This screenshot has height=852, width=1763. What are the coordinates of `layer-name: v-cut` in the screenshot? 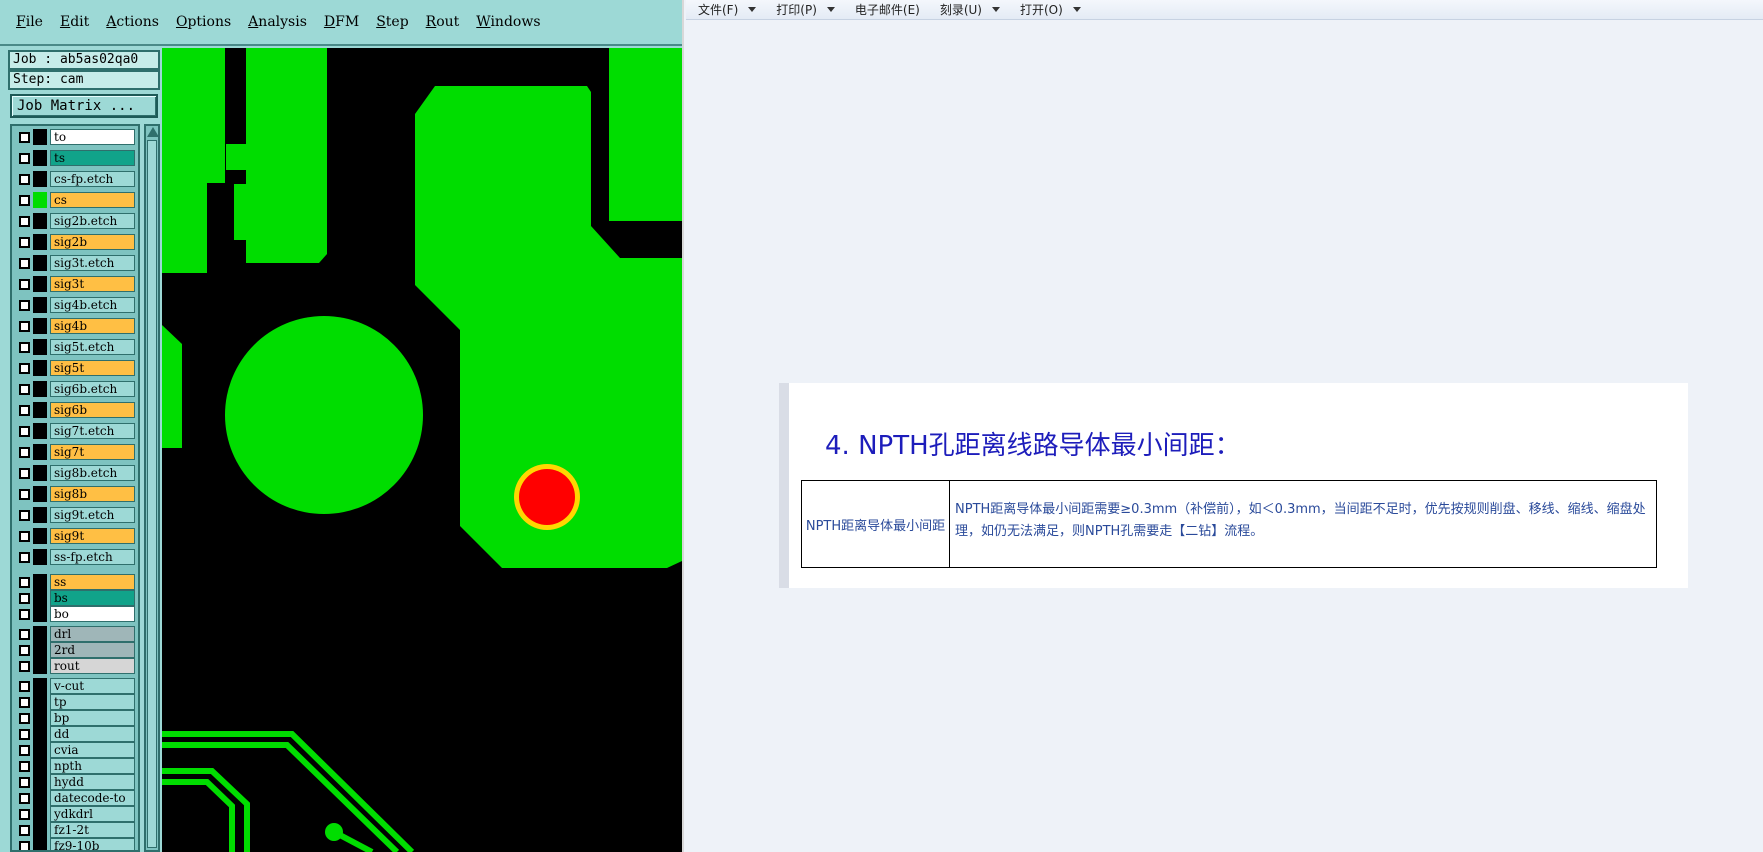 It's located at (92, 686).